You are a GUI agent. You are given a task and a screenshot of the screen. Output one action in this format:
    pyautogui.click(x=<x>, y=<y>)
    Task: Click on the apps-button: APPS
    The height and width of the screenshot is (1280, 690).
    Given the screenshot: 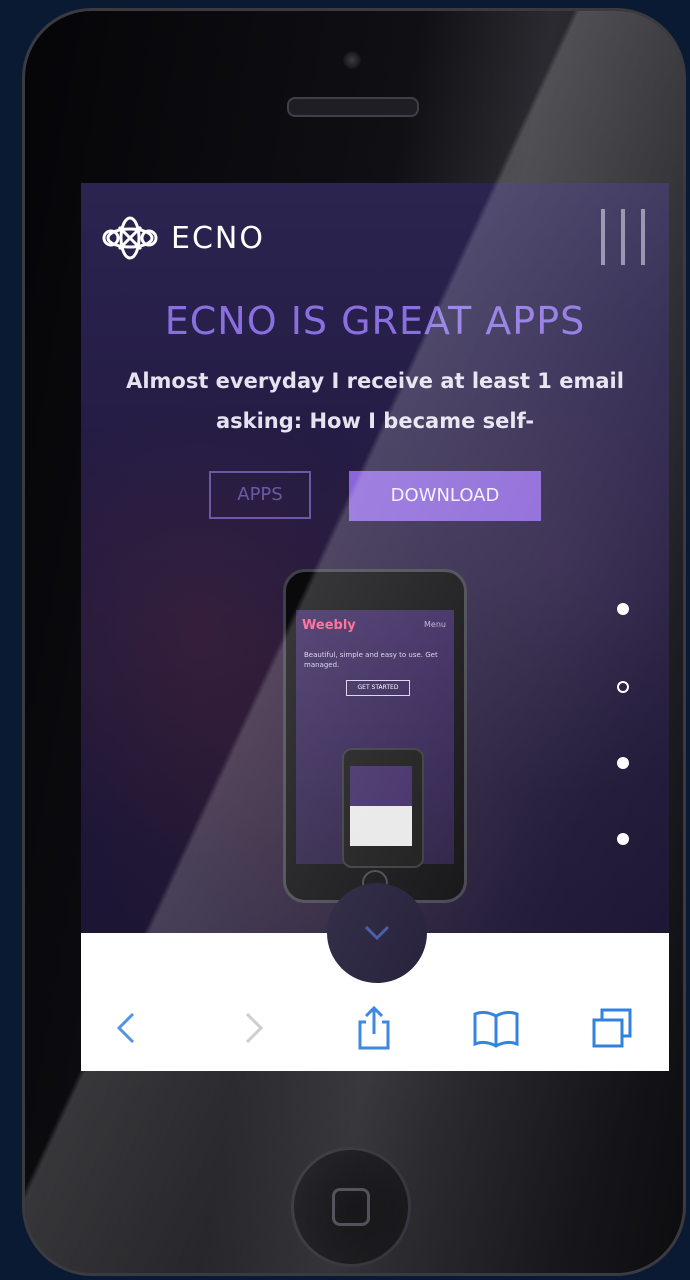 What is the action you would take?
    pyautogui.click(x=260, y=495)
    